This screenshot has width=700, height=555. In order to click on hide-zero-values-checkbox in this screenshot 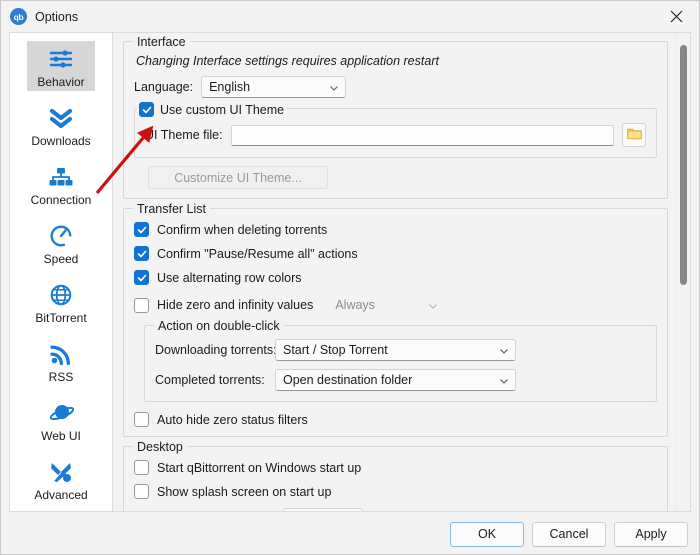, I will do `click(141, 305)`.